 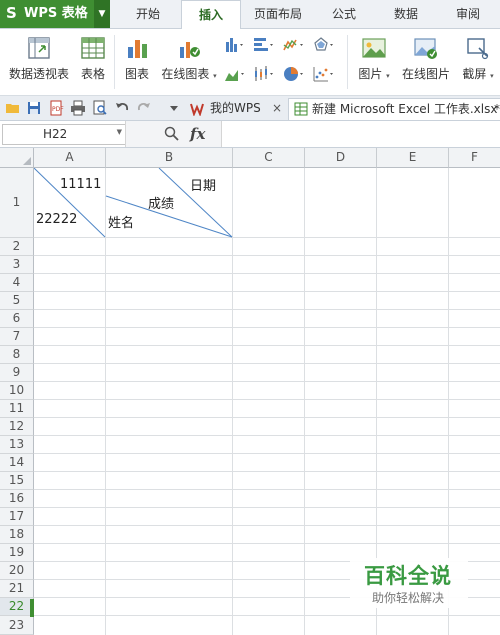 I want to click on row-header: 14, so click(x=17, y=463).